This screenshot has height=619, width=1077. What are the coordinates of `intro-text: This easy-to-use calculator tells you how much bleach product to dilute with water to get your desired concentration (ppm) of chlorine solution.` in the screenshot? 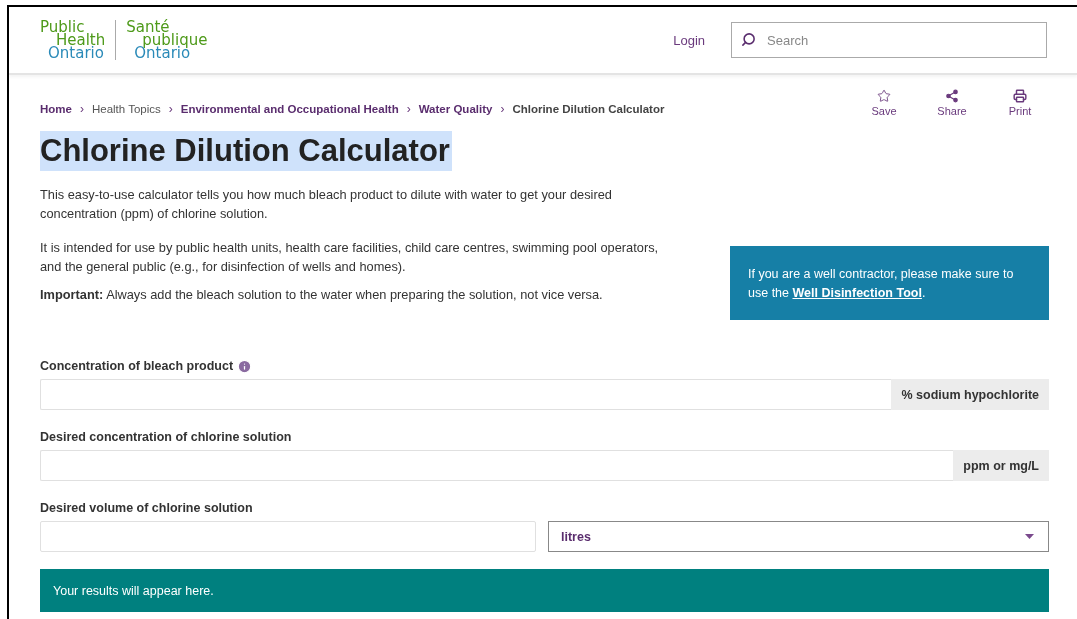 It's located at (326, 204).